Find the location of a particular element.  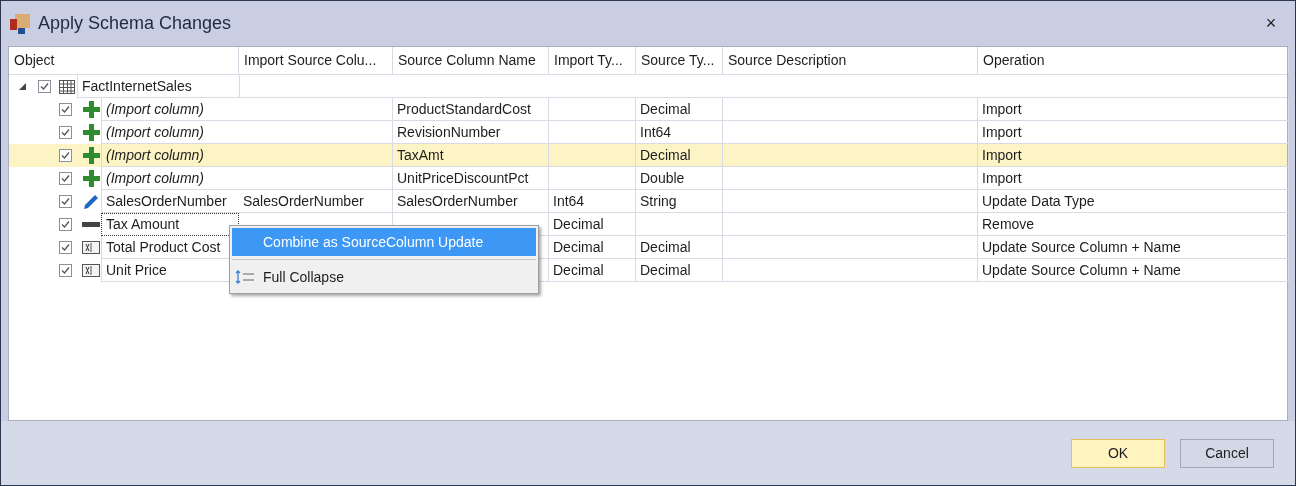

minus-icon is located at coordinates (91, 224).